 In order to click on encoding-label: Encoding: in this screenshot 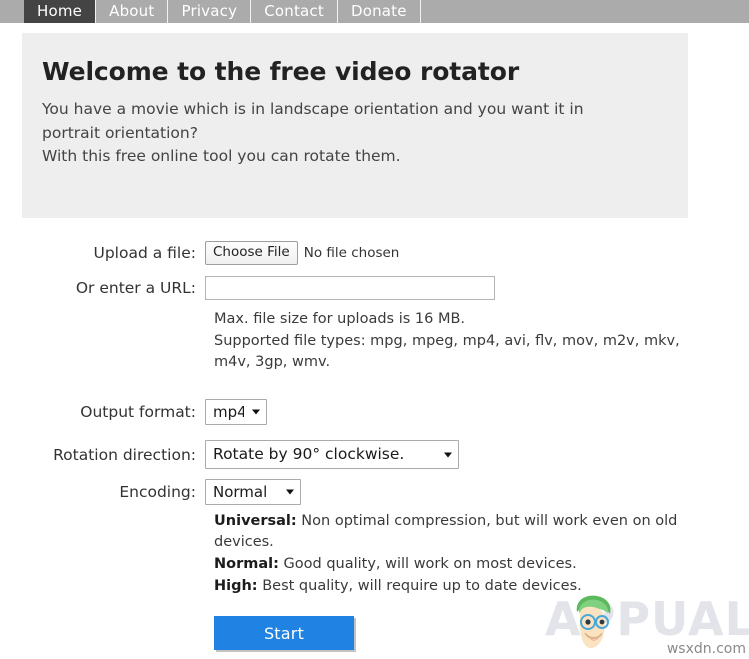, I will do `click(157, 491)`.